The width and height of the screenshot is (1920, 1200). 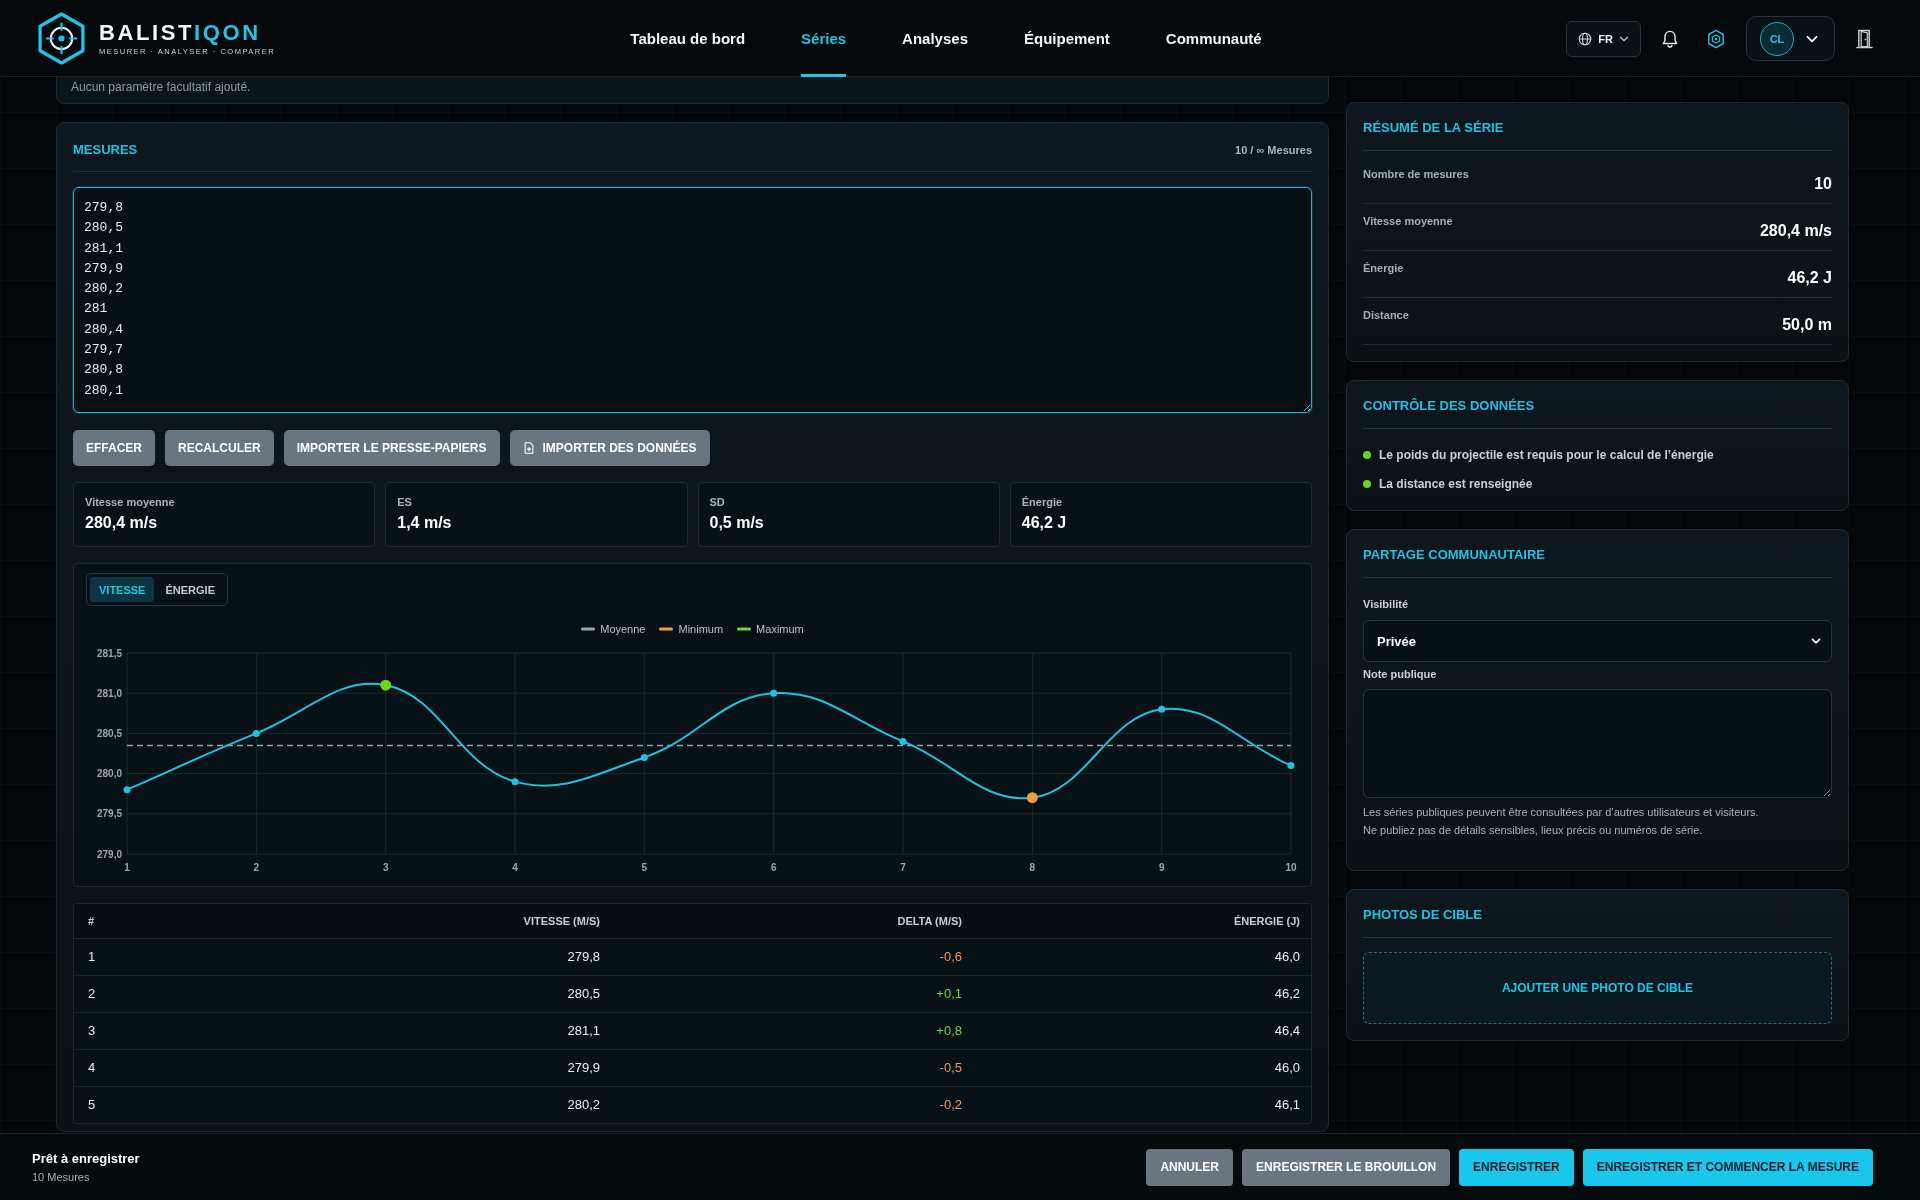 I want to click on stat-value: 0,5 m/s, so click(x=737, y=523).